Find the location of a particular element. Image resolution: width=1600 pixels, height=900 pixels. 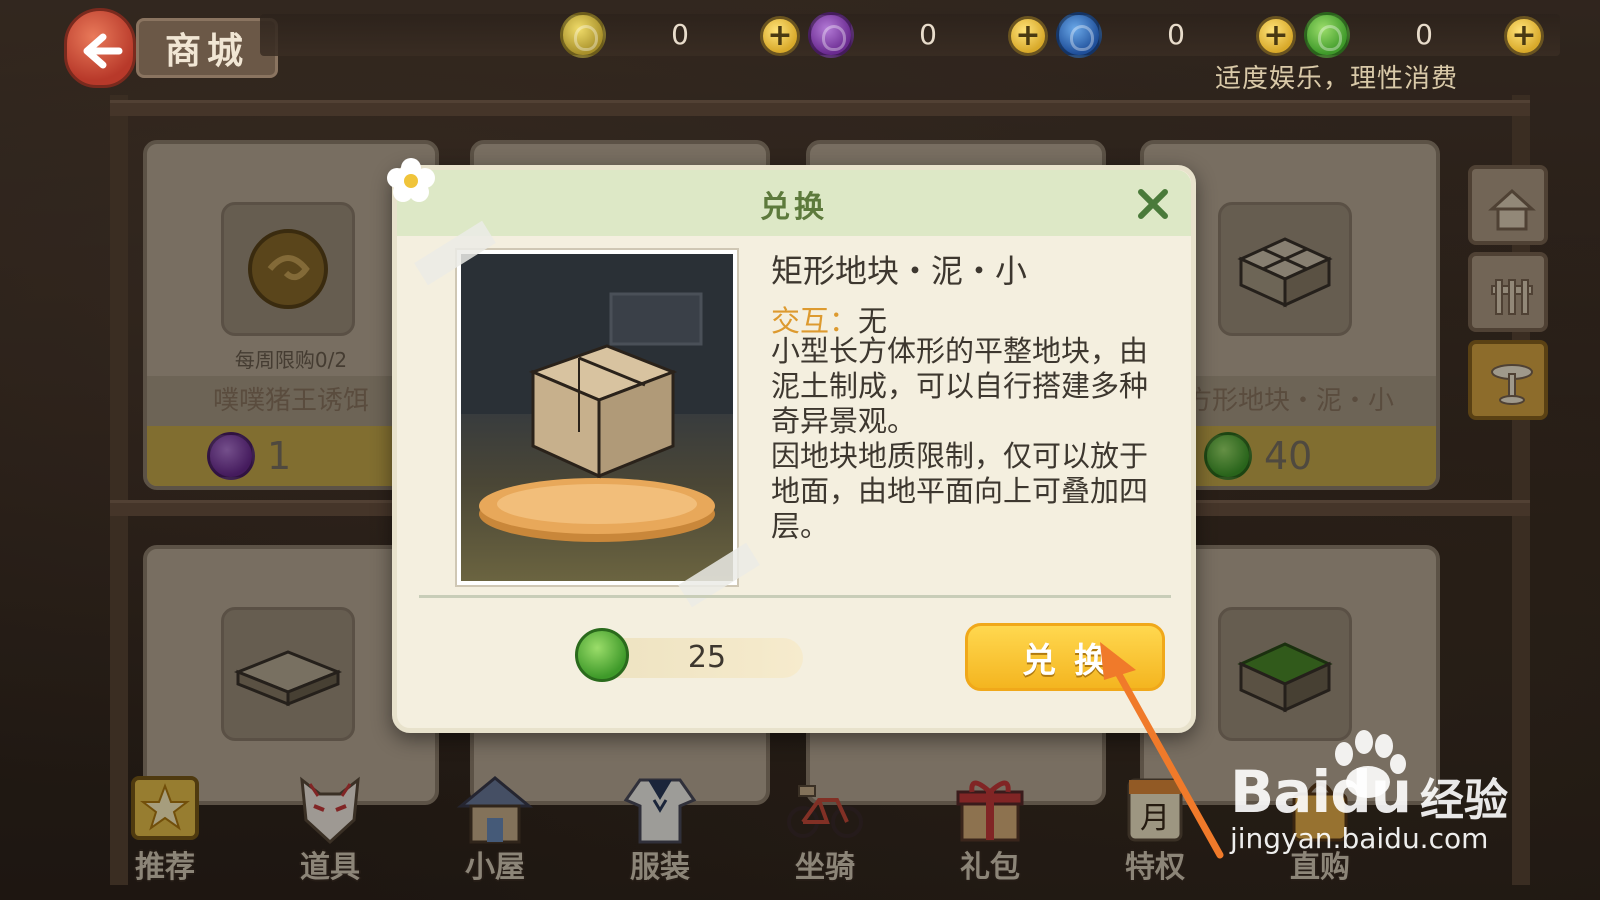

back-button is located at coordinates (100, 48).